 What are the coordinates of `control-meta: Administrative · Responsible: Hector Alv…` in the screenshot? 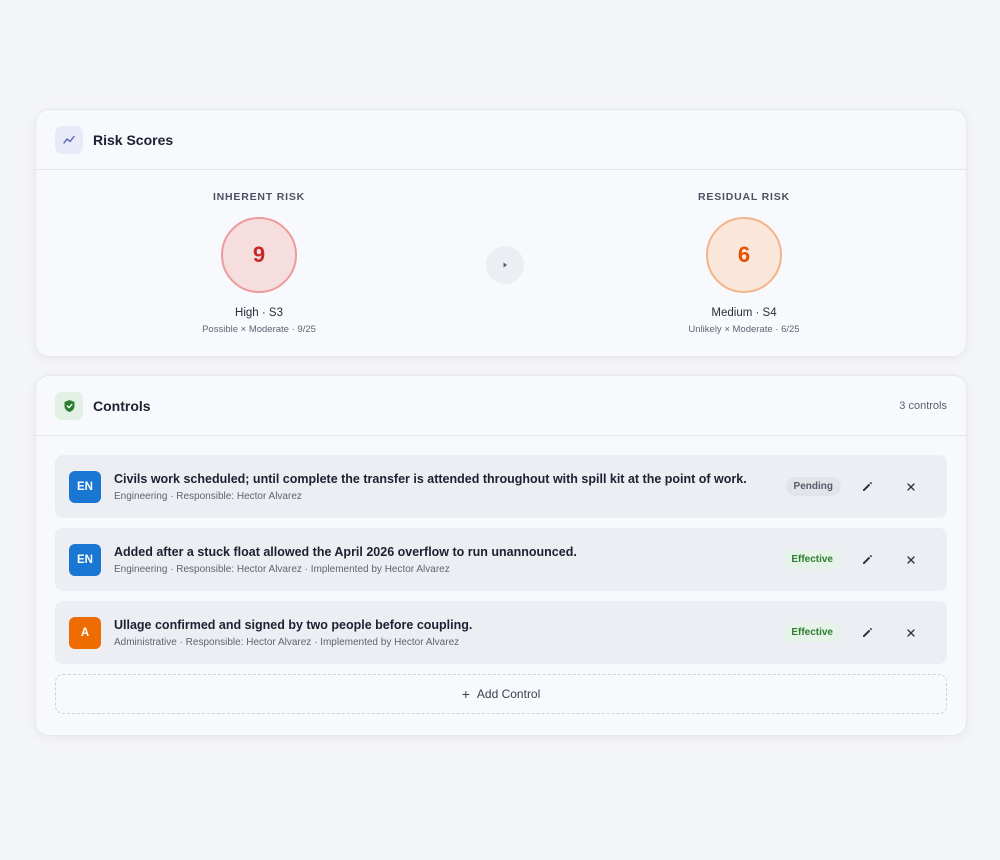 It's located at (287, 642).